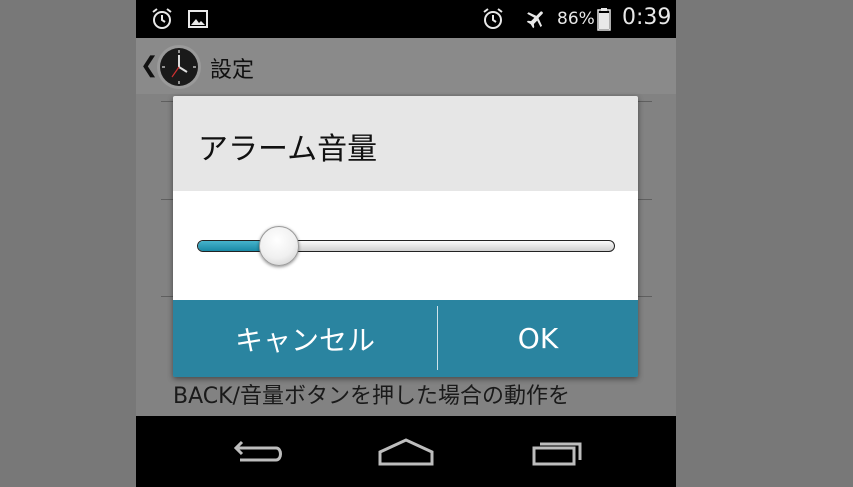 This screenshot has width=853, height=487. I want to click on dialog-body, so click(405, 245).